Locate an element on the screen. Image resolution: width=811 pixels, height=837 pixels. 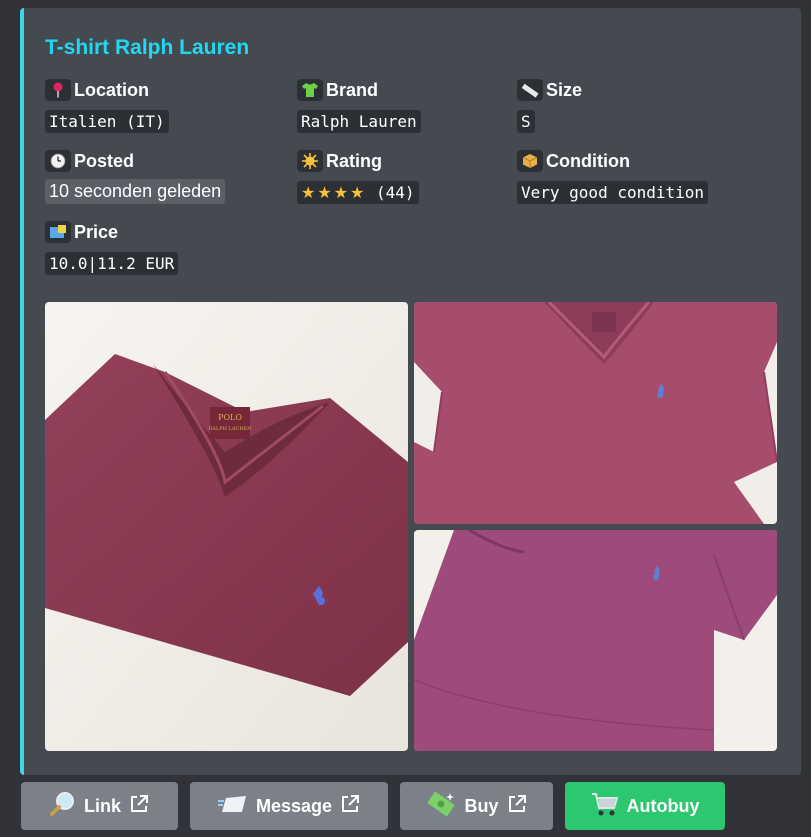
buy-button: Buy is located at coordinates (476, 806).